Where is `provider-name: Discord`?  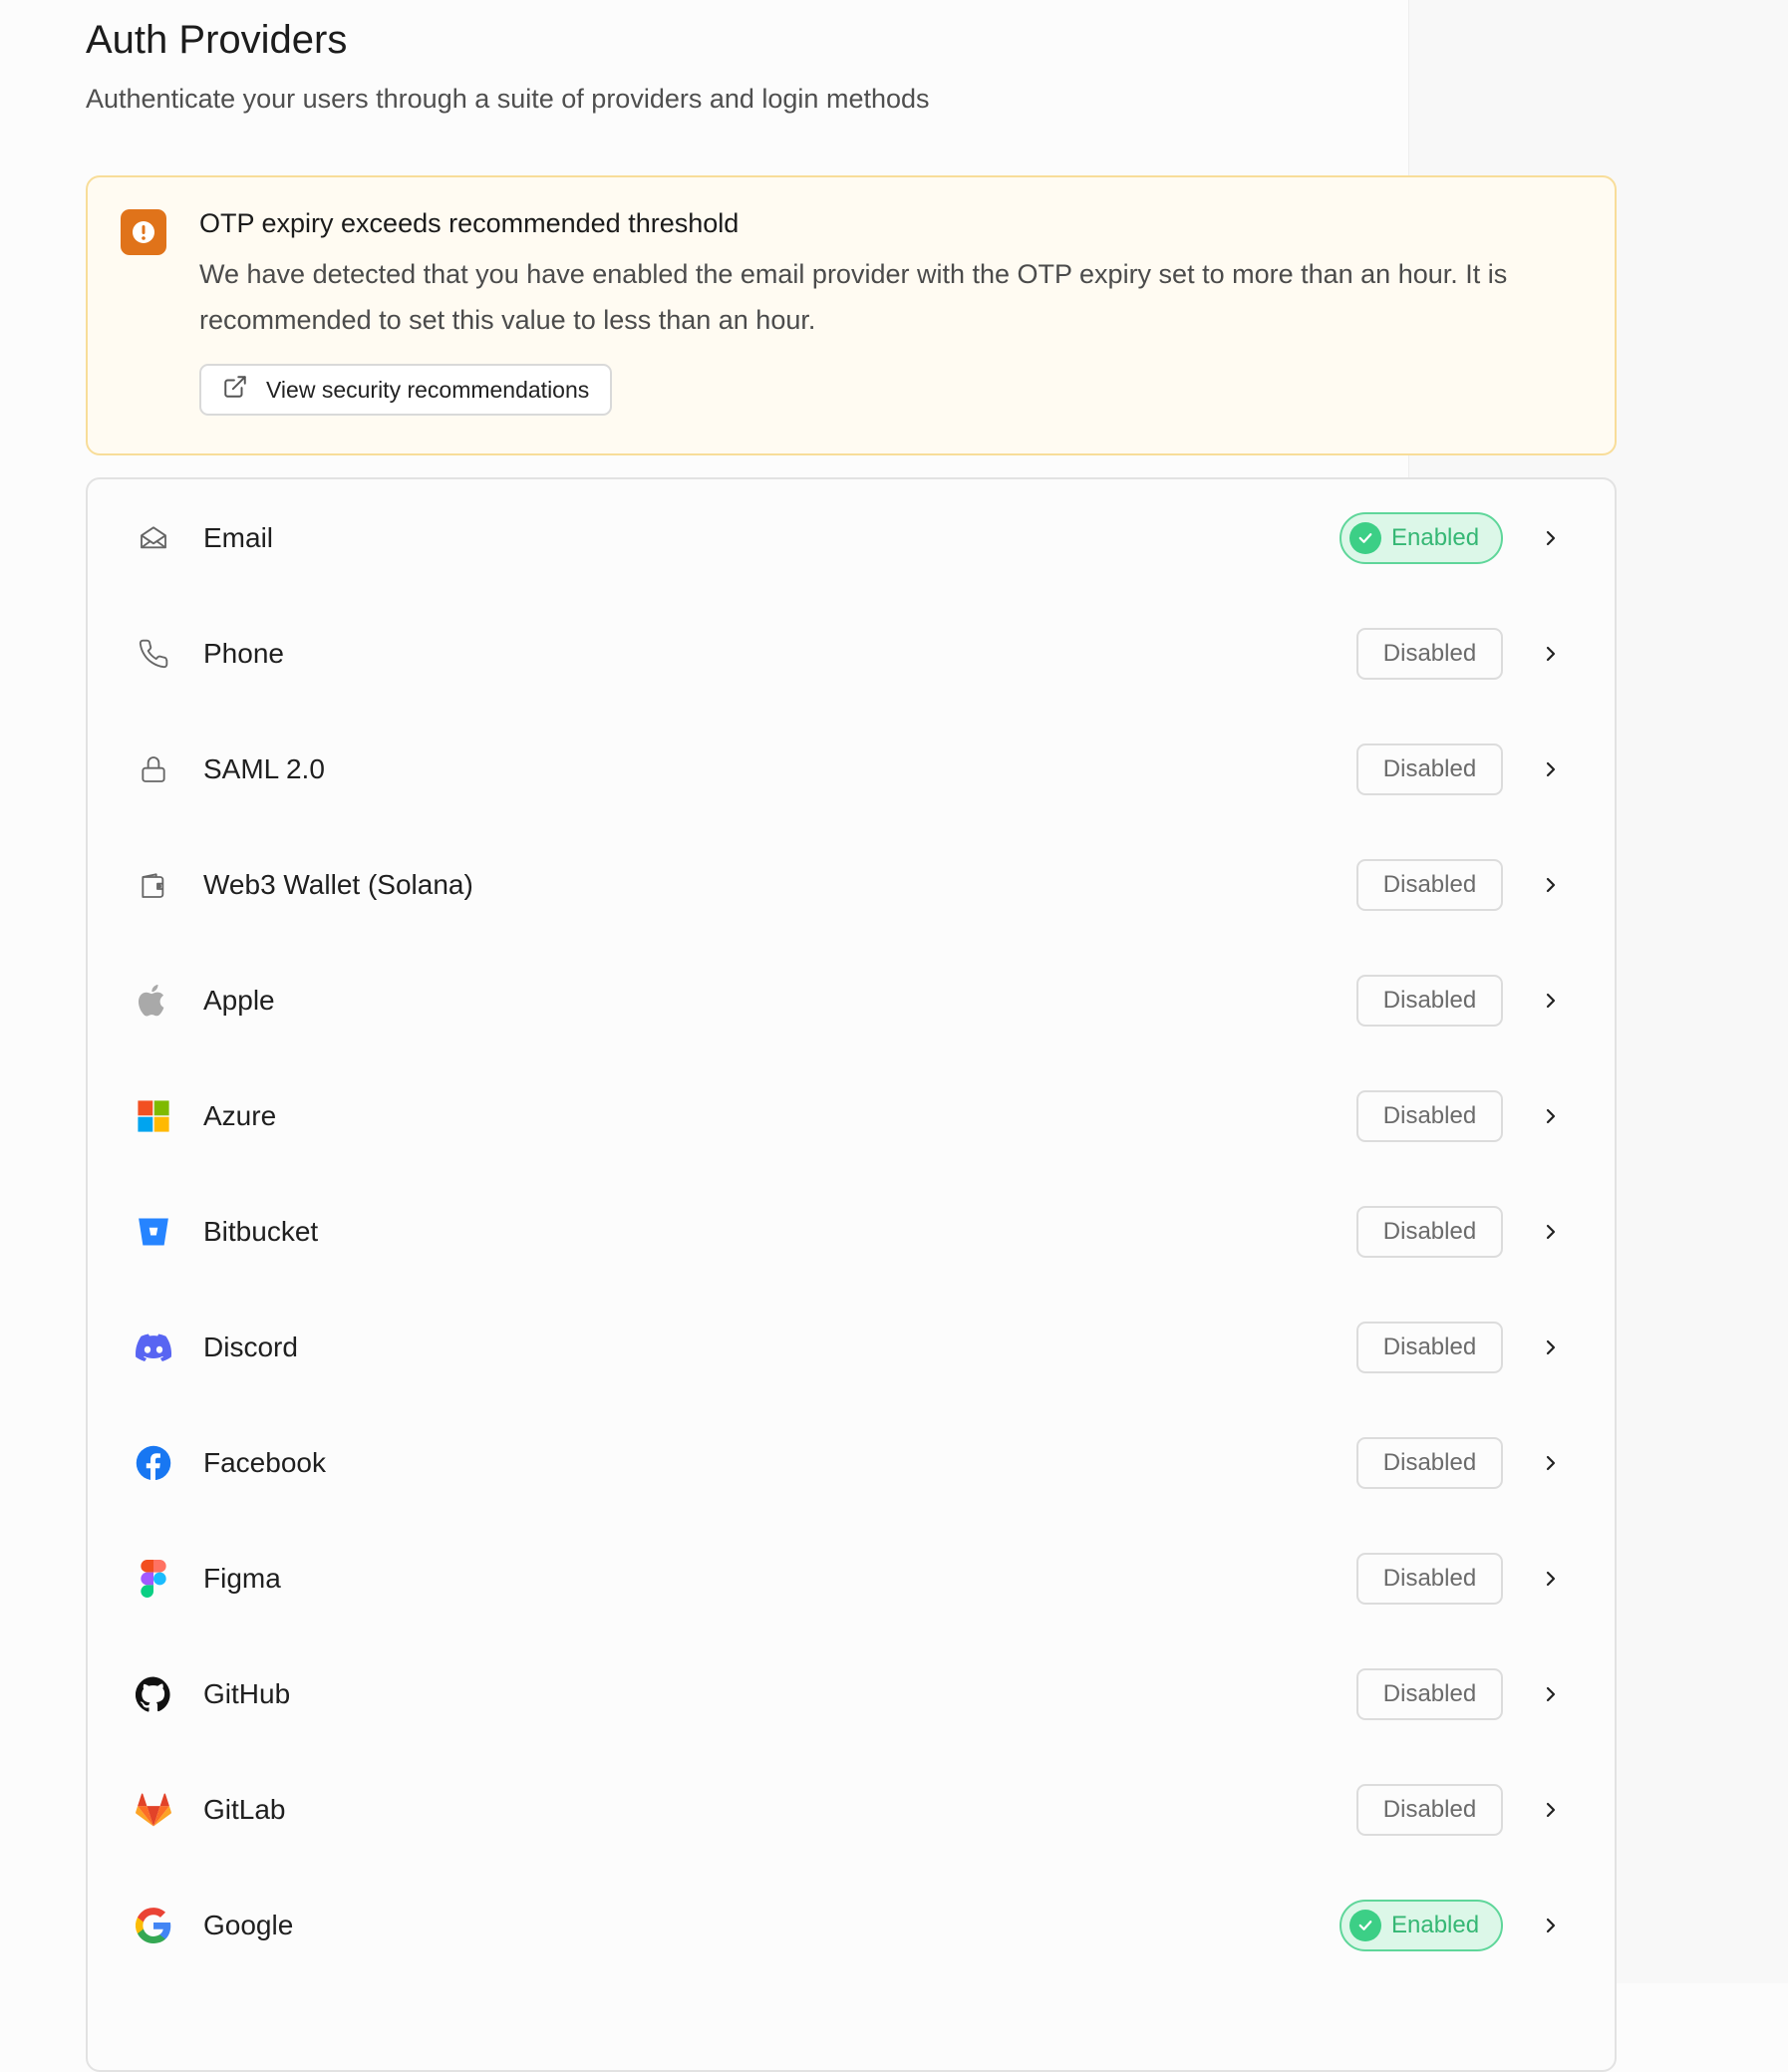 provider-name: Discord is located at coordinates (251, 1347).